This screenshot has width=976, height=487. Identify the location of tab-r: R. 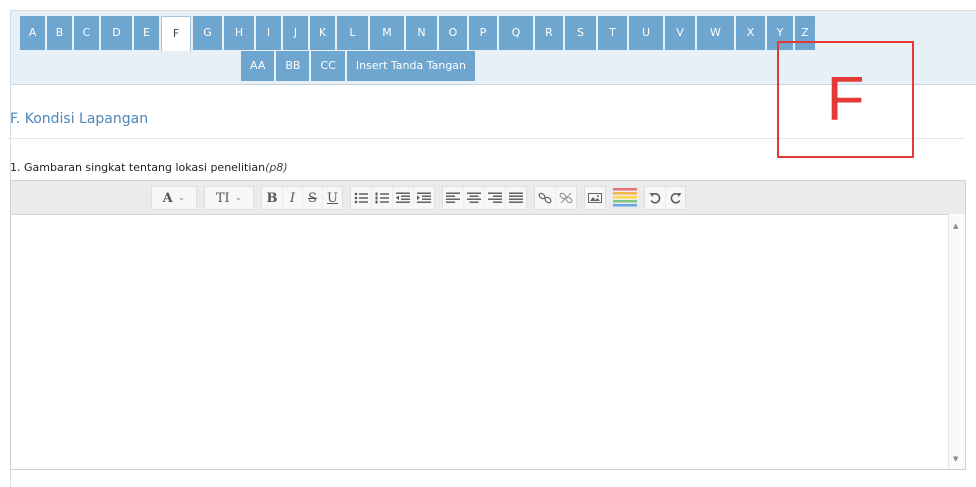
(549, 33).